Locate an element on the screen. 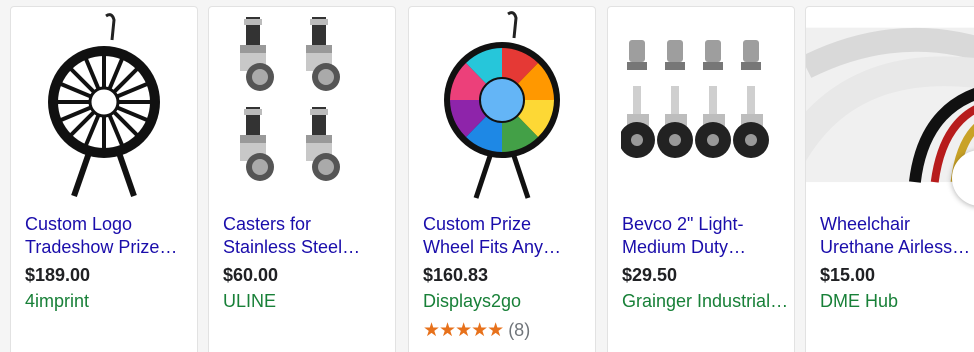 The image size is (974, 352). product-store: Grainger Industrial Supply is located at coordinates (707, 301).